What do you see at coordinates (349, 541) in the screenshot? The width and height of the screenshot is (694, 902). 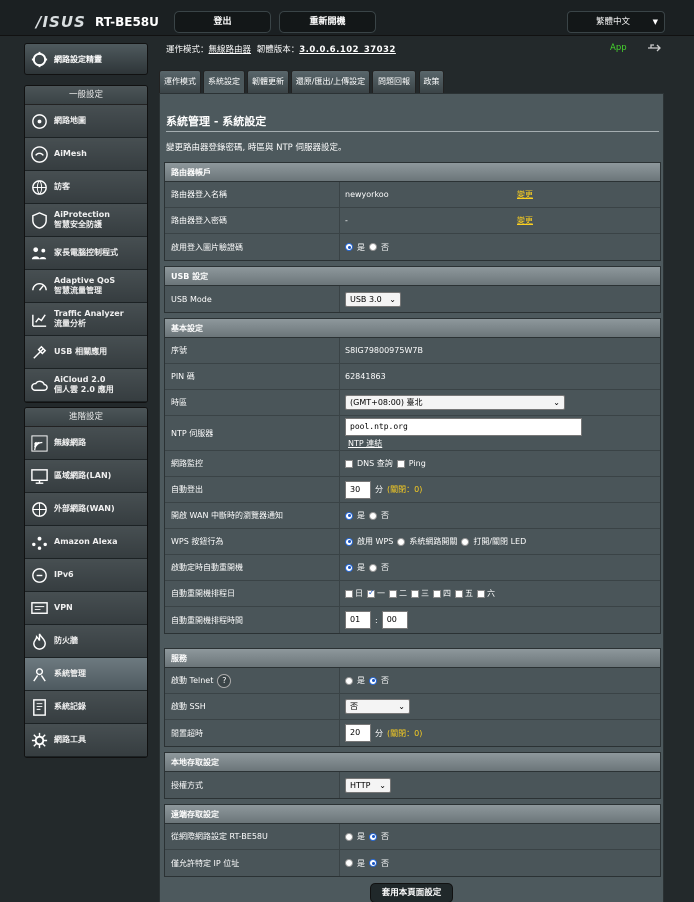 I see `wps-enable-radio` at bounding box center [349, 541].